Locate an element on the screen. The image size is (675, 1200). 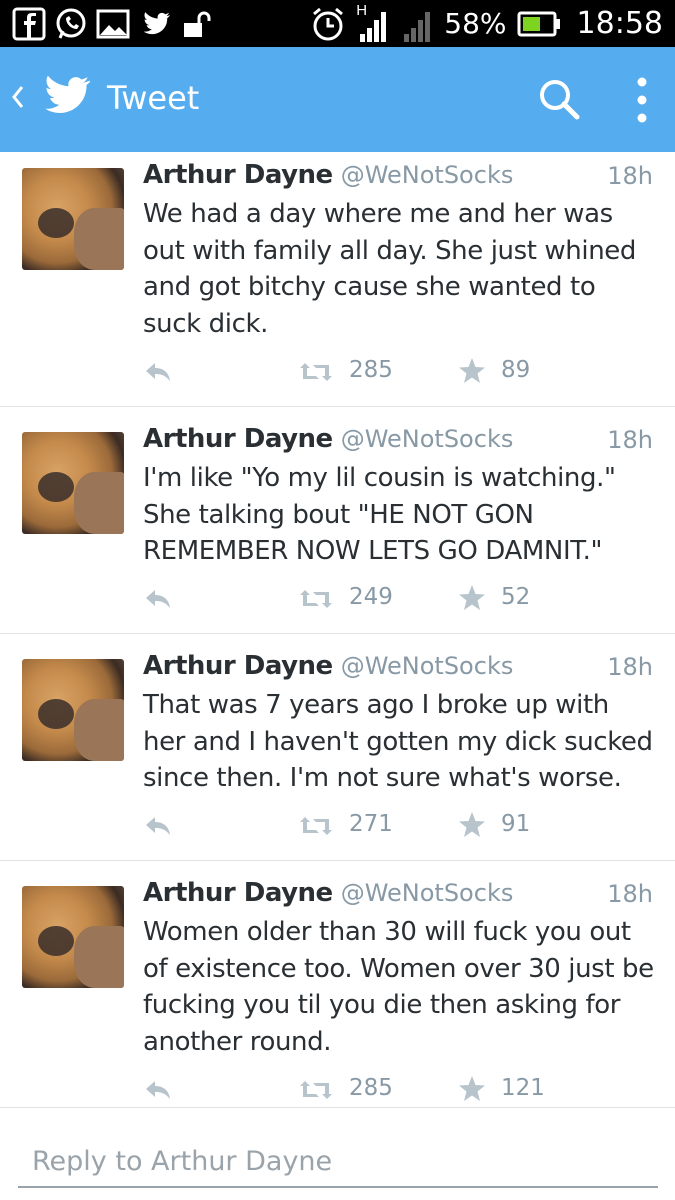
system-indicators: H 58% 18:58 is located at coordinates (486, 23).